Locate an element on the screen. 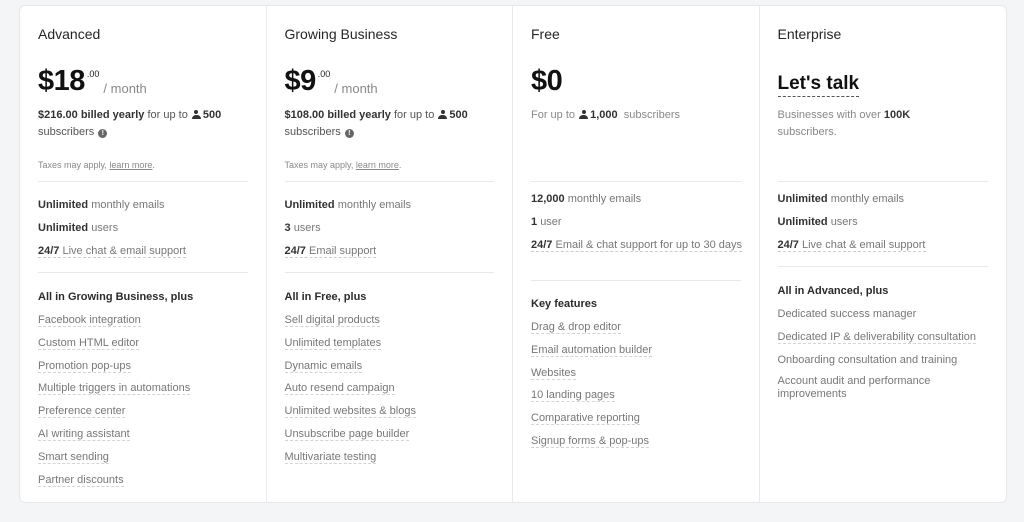  limit-label: user is located at coordinates (551, 222).